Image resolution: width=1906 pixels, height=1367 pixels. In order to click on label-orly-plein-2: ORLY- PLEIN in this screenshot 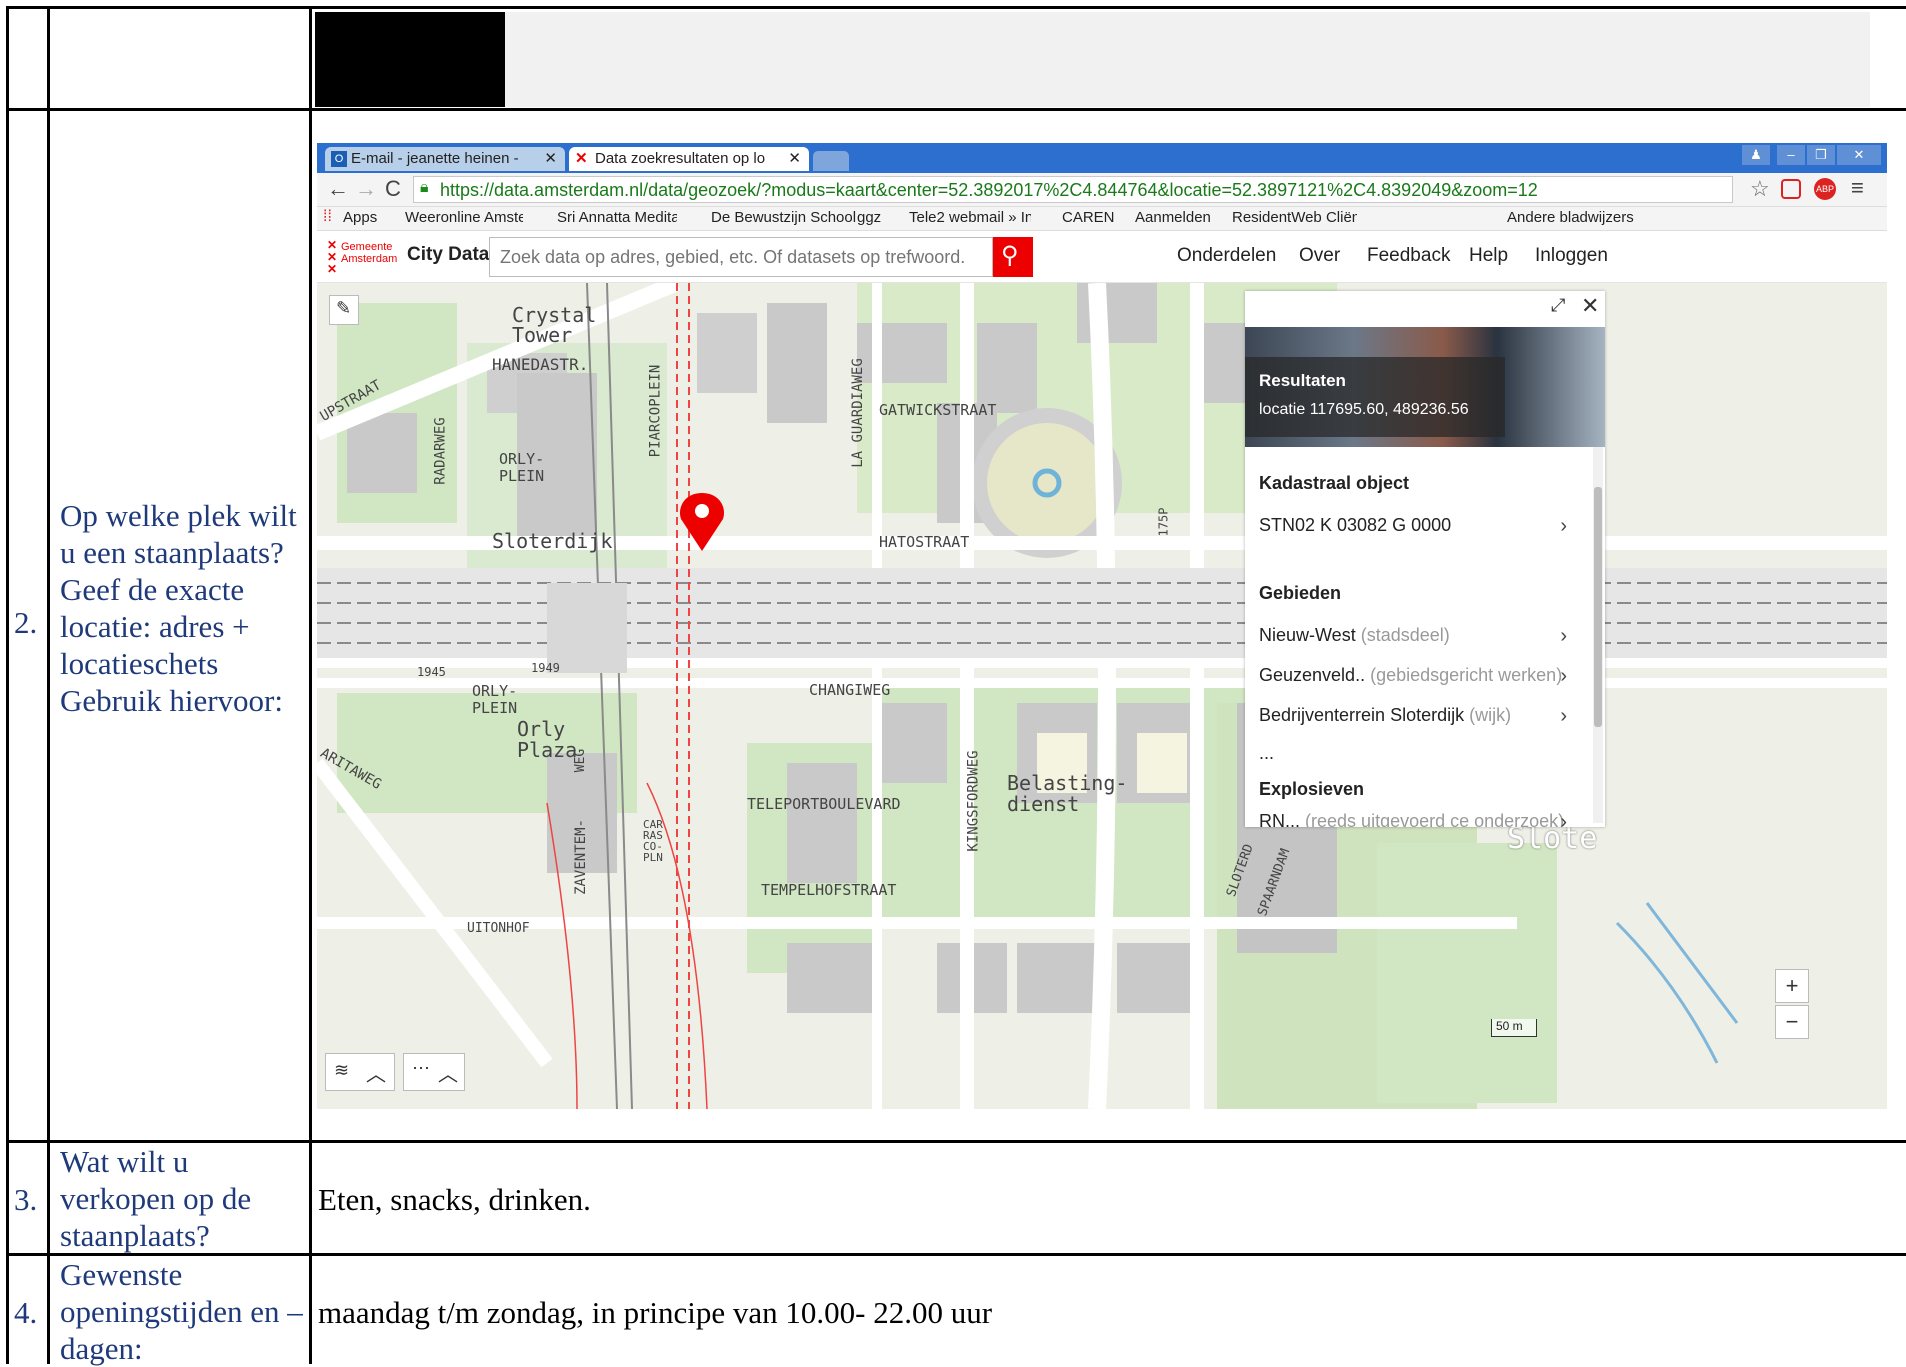, I will do `click(495, 699)`.